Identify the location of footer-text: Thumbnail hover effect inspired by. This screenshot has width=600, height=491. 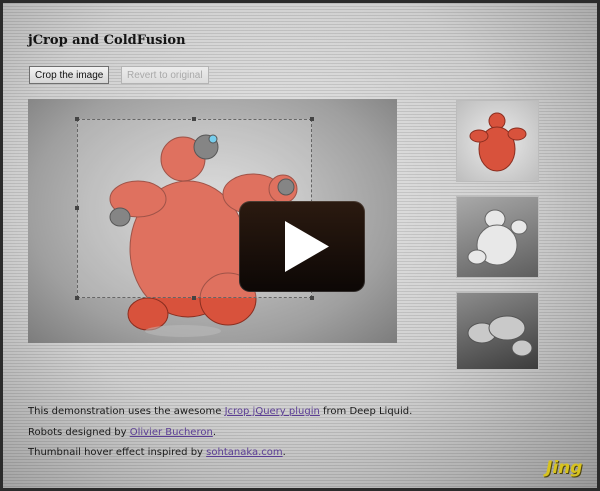
(117, 452).